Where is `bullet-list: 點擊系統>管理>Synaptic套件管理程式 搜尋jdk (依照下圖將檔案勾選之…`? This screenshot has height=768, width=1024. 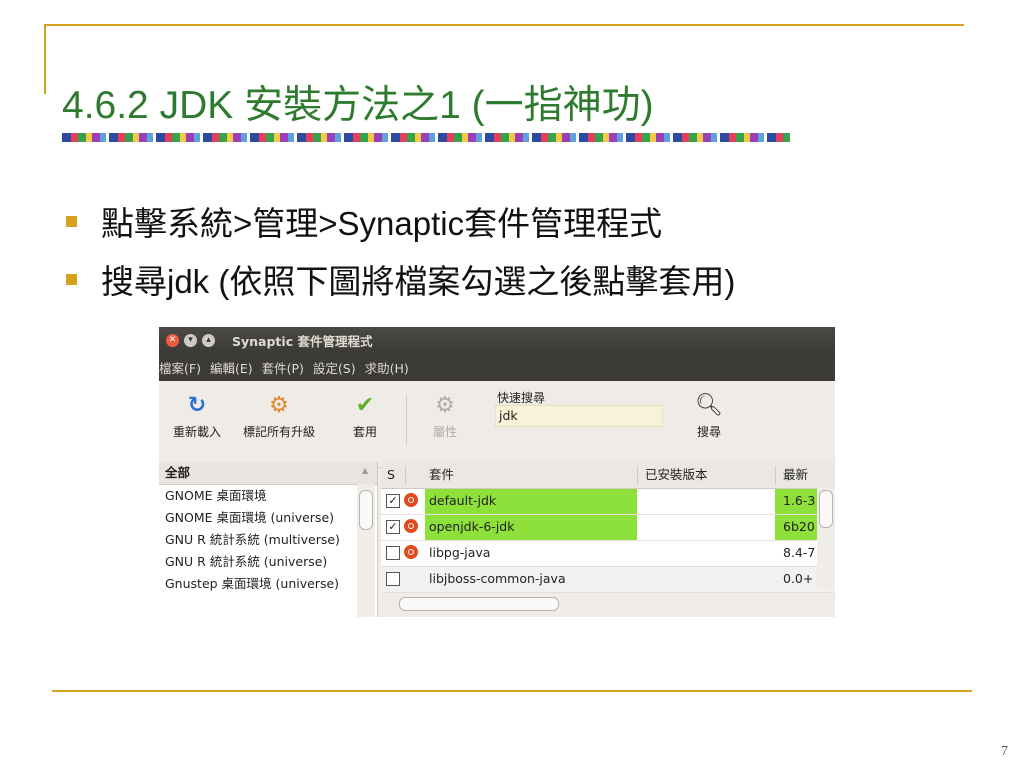
bullet-list: 點擊系統>管理>Synaptic套件管理程式 搜尋jdk (依照下圖將檔案勾選之… is located at coordinates (400, 250).